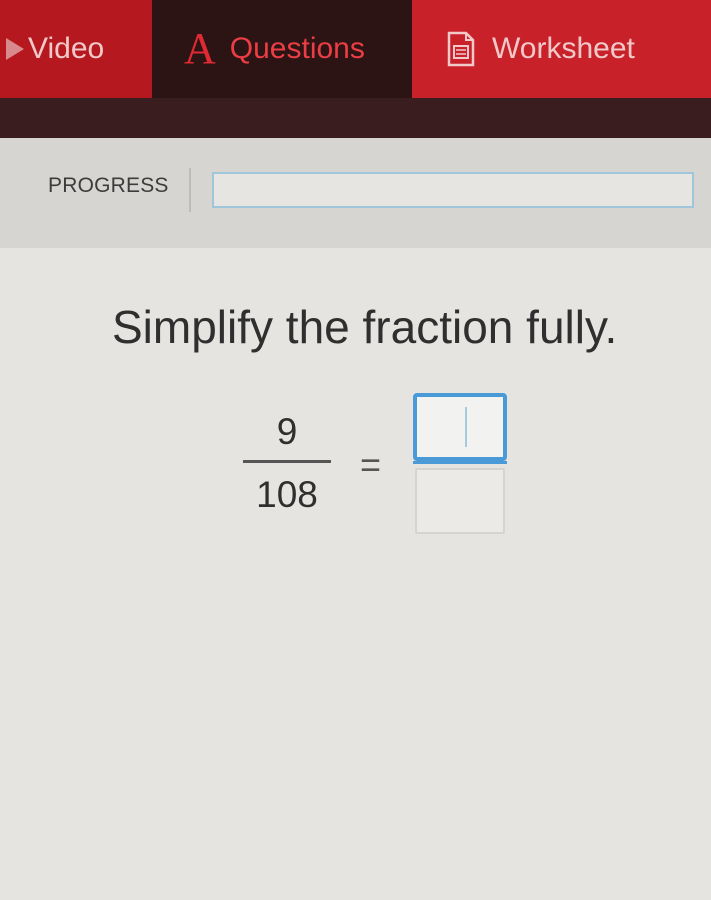 This screenshot has width=711, height=900. I want to click on letter-a-icon: A, so click(200, 48).